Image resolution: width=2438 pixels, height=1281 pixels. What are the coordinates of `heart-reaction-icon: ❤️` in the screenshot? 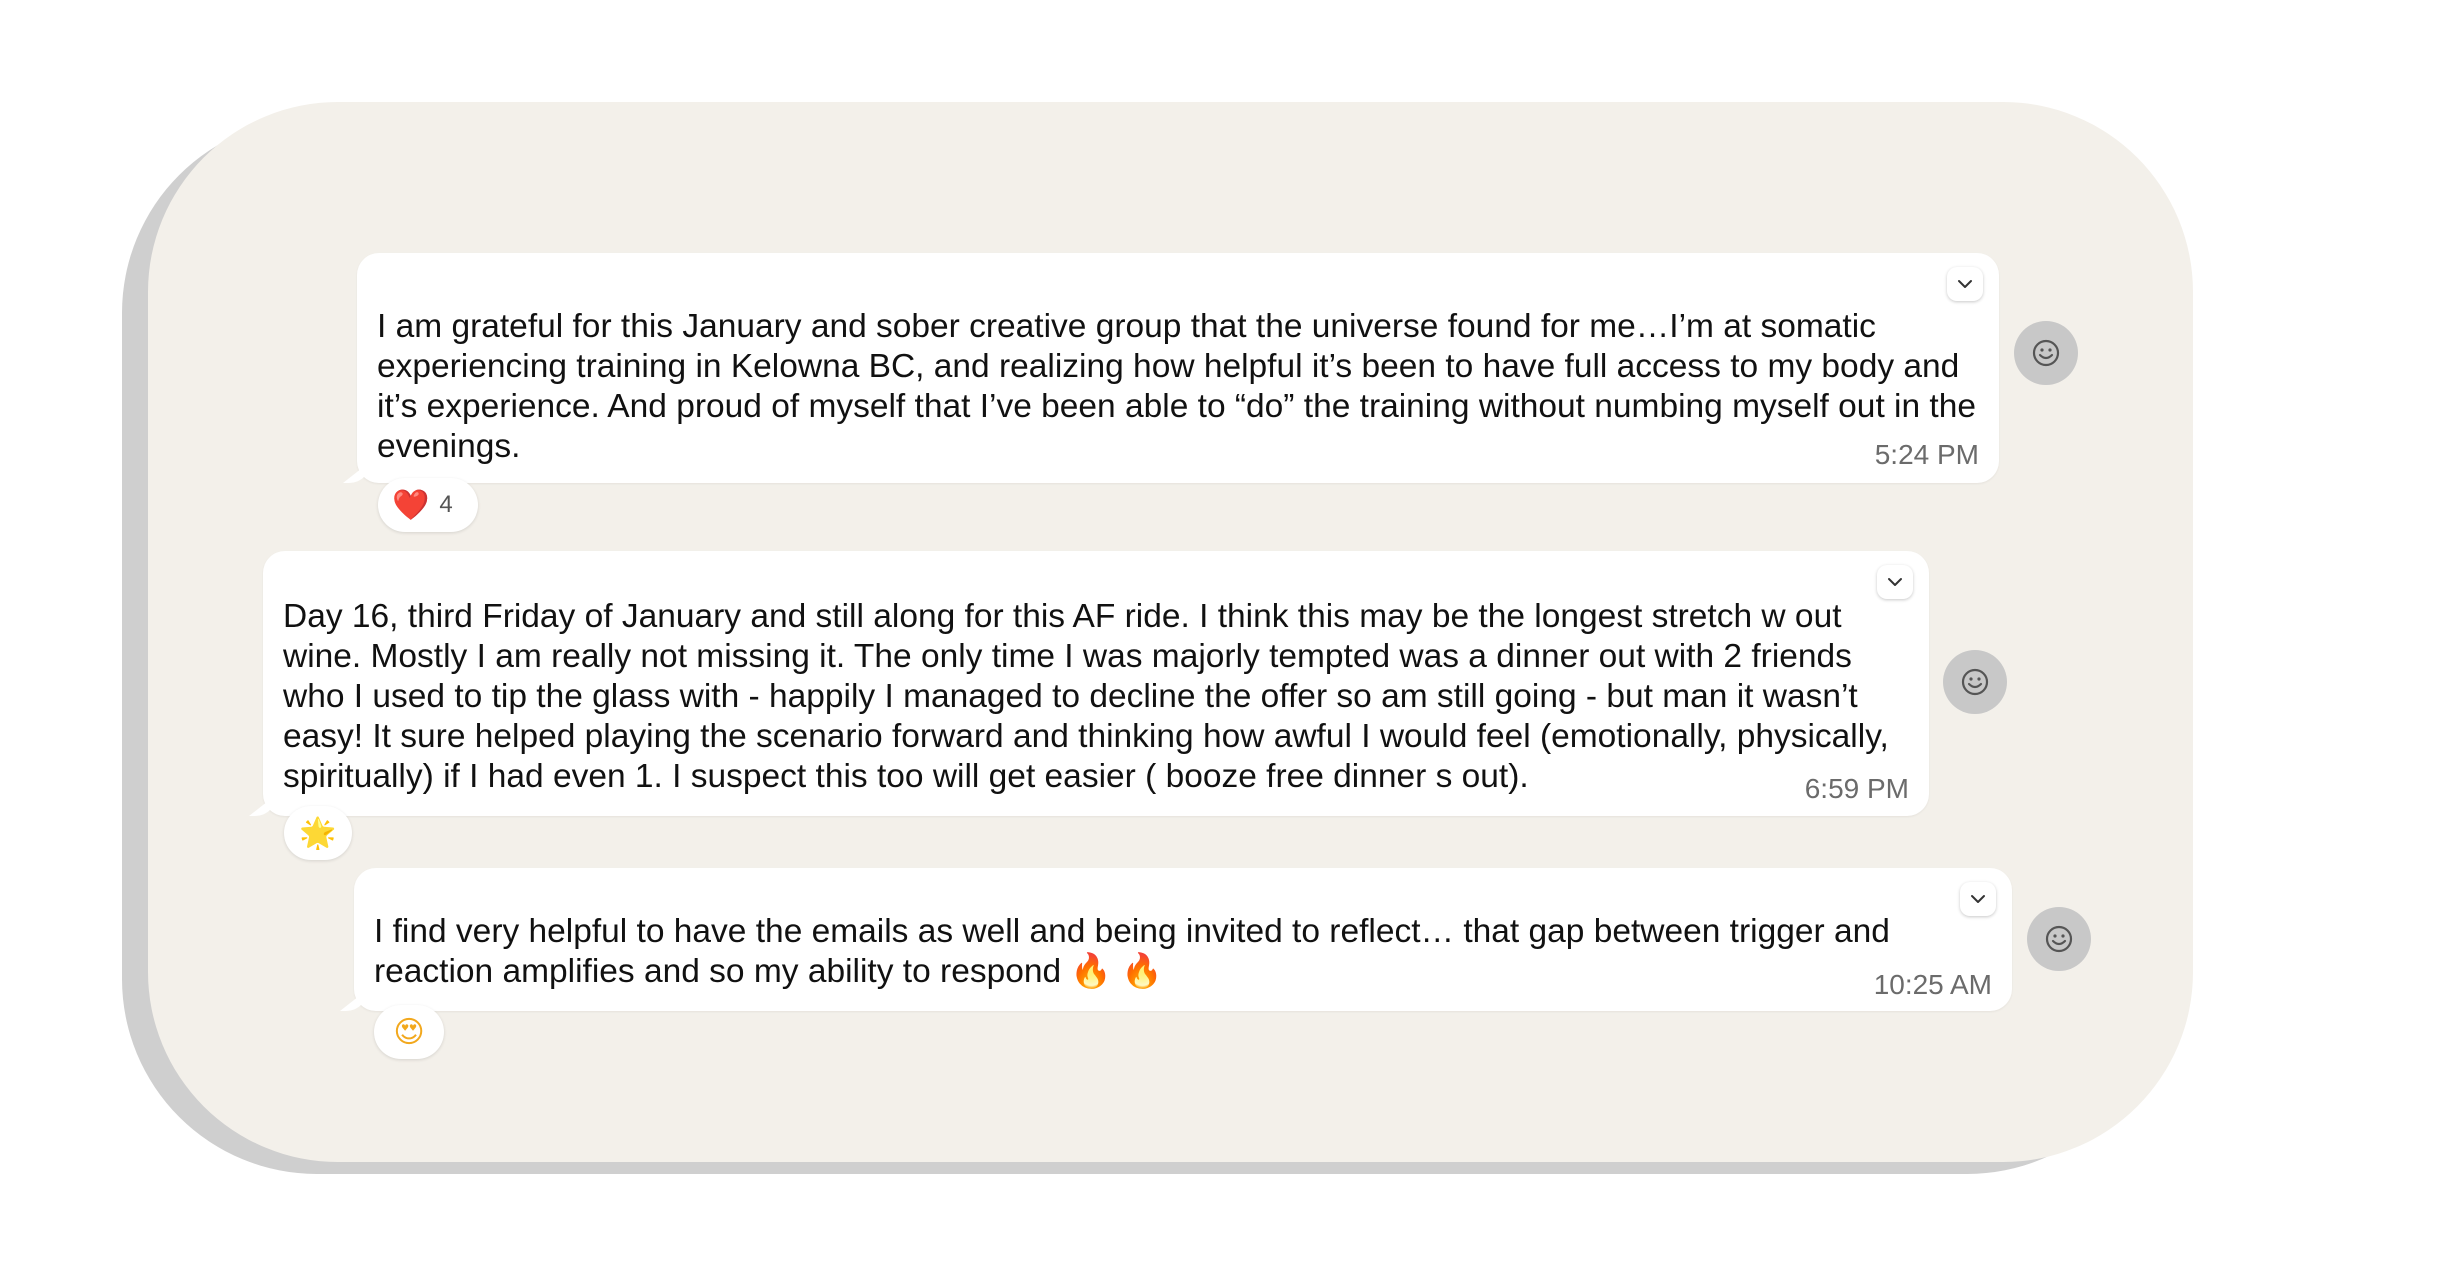 It's located at (411, 505).